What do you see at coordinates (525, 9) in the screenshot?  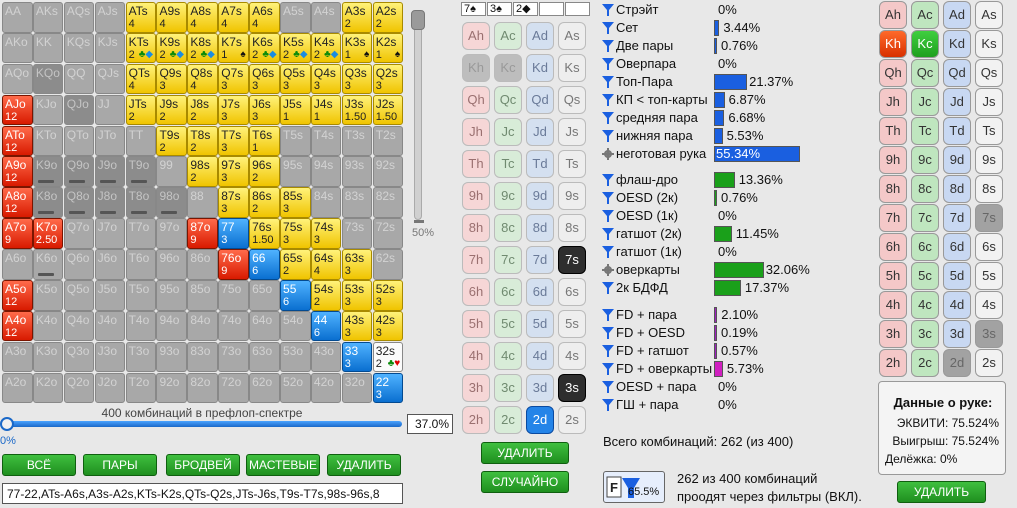 I see `board-slot-3: 2◆` at bounding box center [525, 9].